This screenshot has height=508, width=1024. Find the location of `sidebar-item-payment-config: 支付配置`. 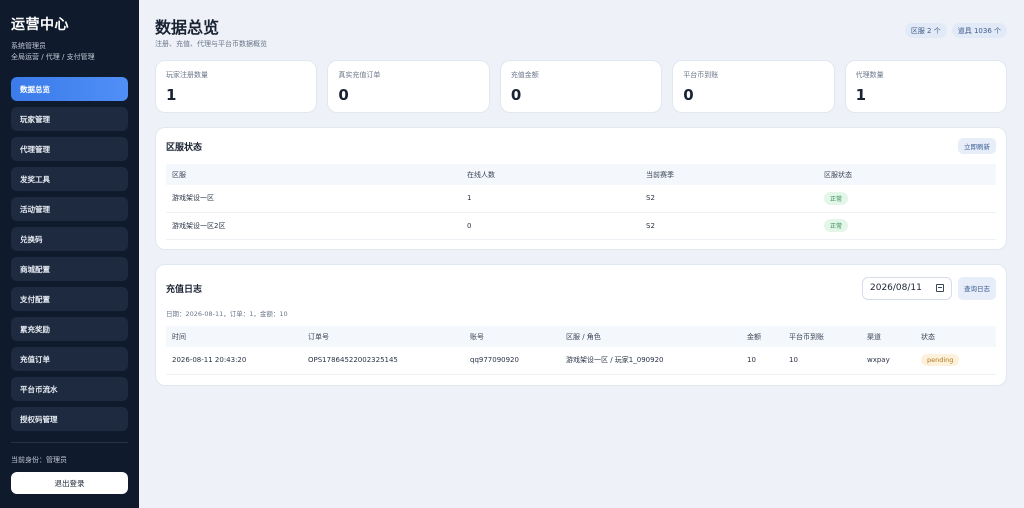

sidebar-item-payment-config: 支付配置 is located at coordinates (69, 299).